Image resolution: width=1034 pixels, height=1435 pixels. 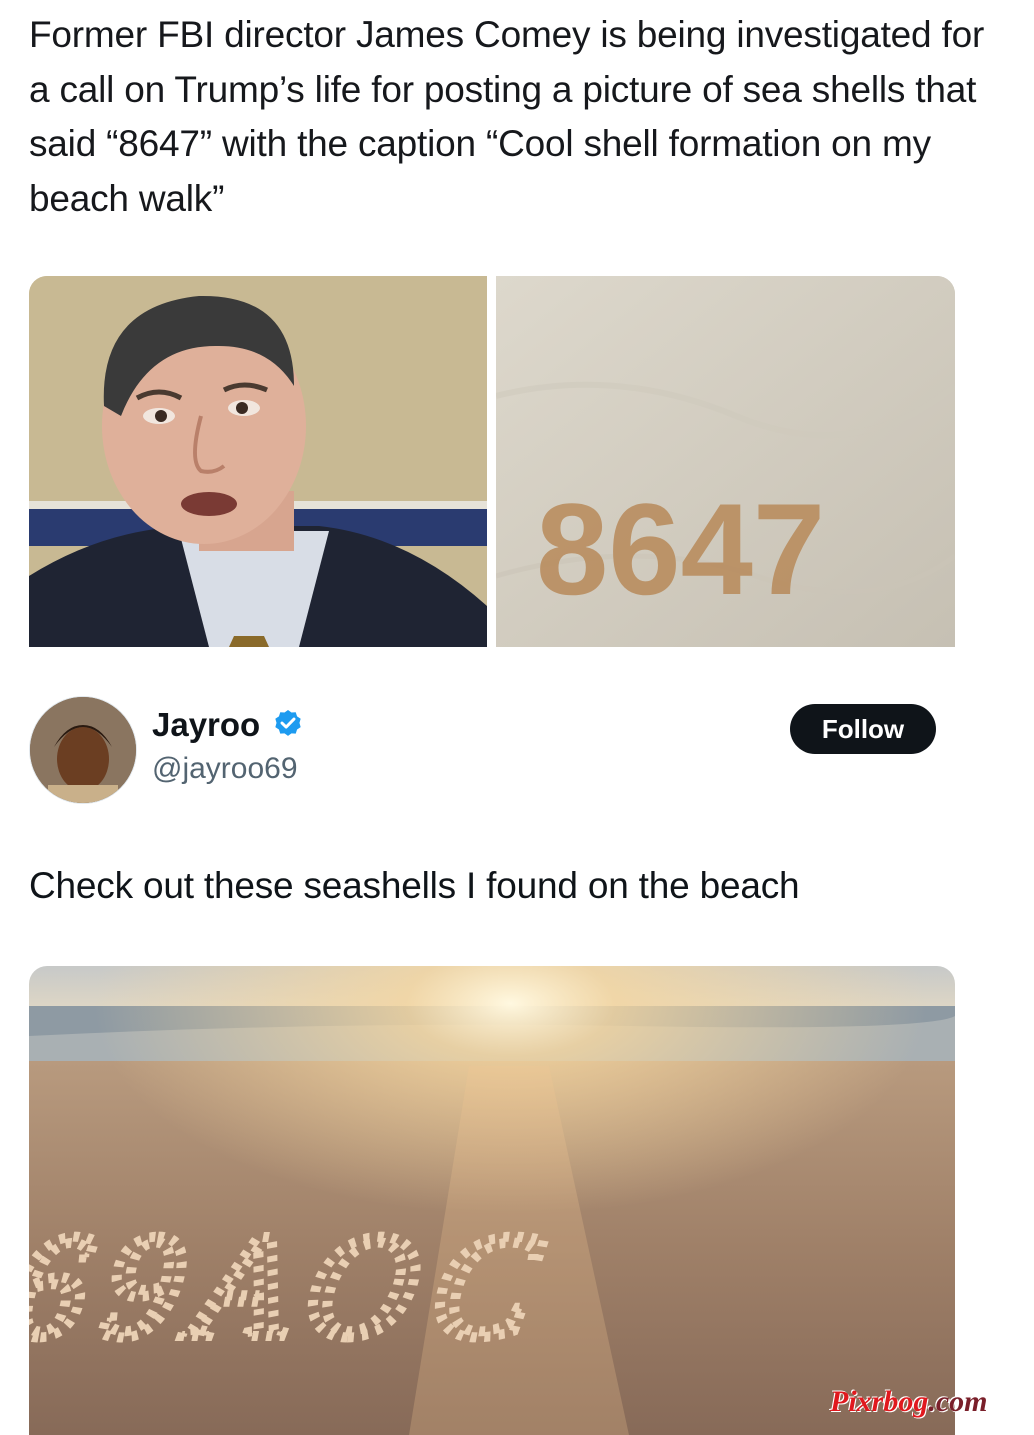 I want to click on watermark: Pixrbog.com, so click(x=909, y=1402).